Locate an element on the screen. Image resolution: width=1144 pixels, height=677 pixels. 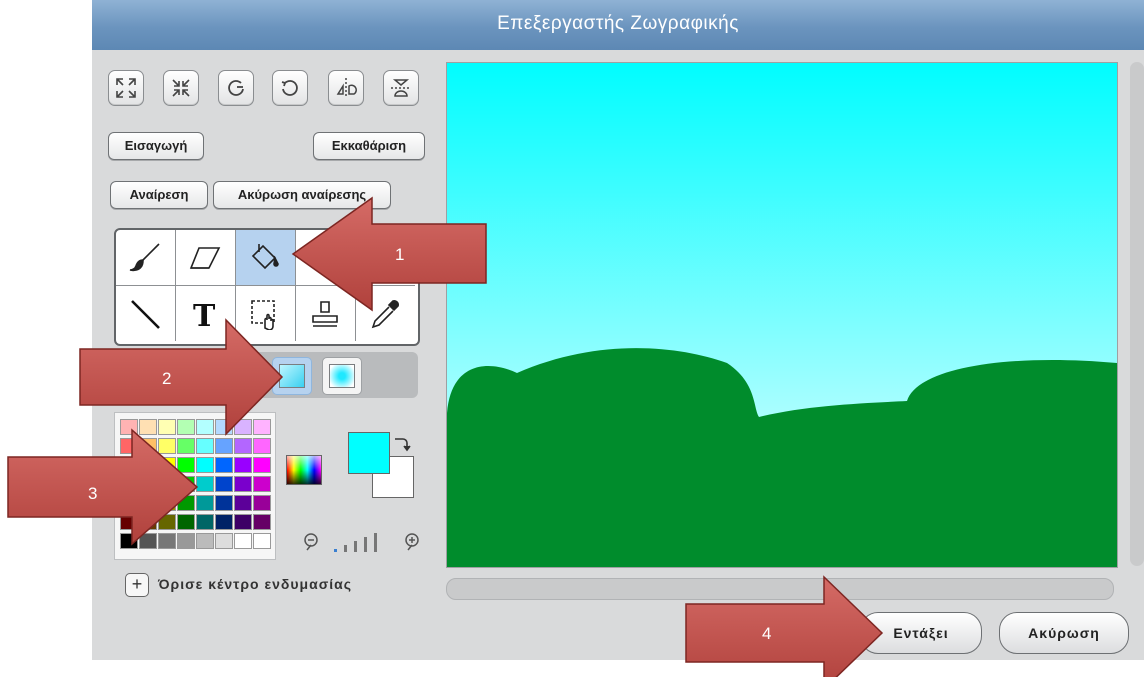
annotation-label-4: 4 is located at coordinates (767, 633).